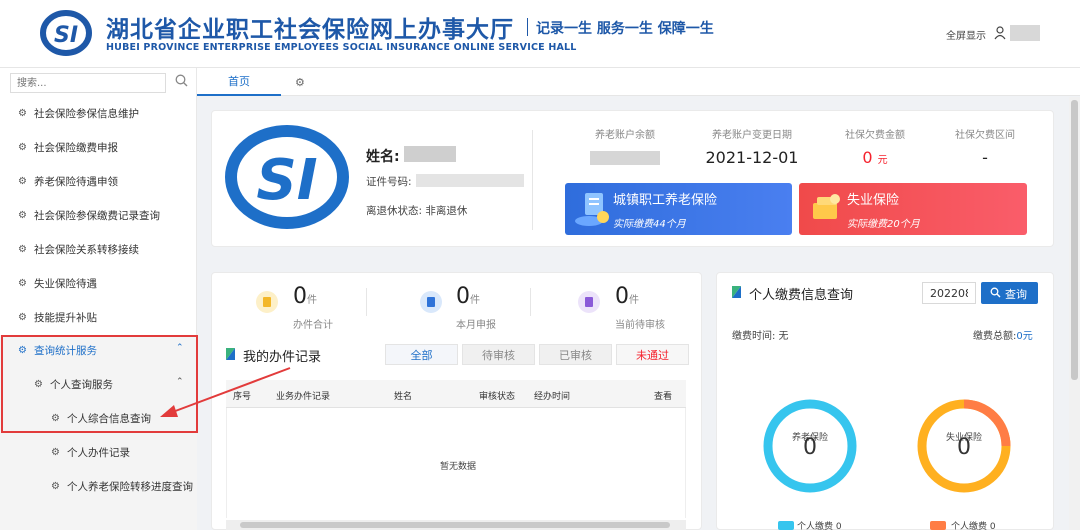 The height and width of the screenshot is (530, 1080). What do you see at coordinates (913, 209) in the screenshot?
I see `unemployment-insurance-card: 失业保险 实际缴费20个月` at bounding box center [913, 209].